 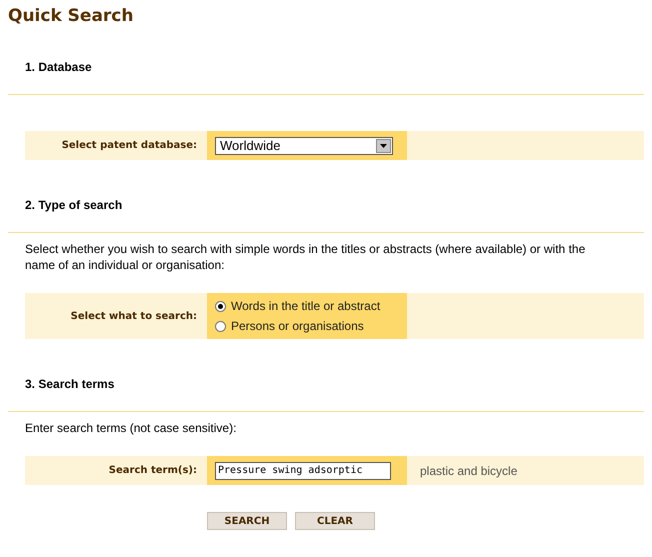 I want to click on form-button: CLEAR, so click(x=335, y=521).